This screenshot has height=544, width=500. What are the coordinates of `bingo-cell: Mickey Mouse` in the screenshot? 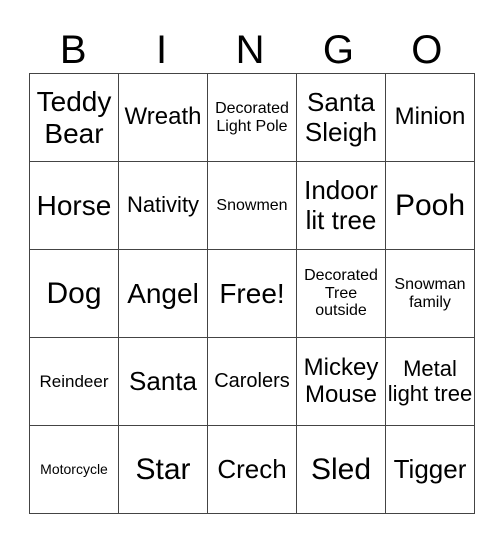 It's located at (341, 381).